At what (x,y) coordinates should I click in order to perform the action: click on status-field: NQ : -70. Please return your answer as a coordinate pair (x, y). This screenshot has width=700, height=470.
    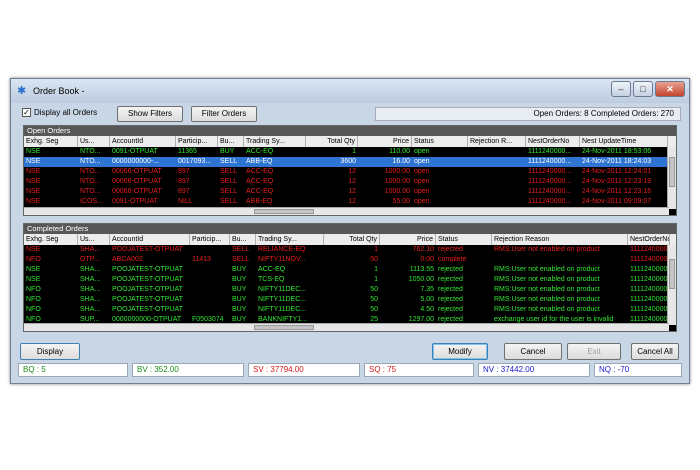
    Looking at the image, I should click on (638, 370).